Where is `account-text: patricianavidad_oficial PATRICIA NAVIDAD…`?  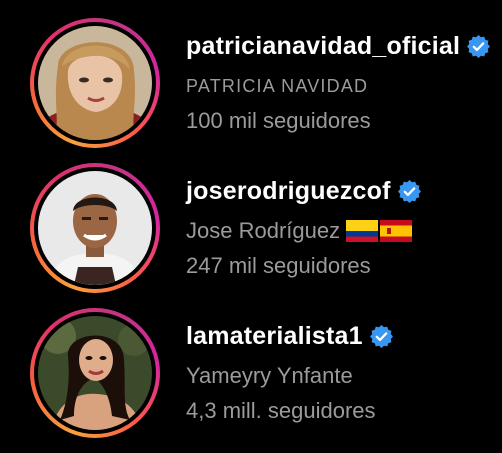 account-text: patricianavidad_oficial PATRICIA NAVIDAD… is located at coordinates (344, 81).